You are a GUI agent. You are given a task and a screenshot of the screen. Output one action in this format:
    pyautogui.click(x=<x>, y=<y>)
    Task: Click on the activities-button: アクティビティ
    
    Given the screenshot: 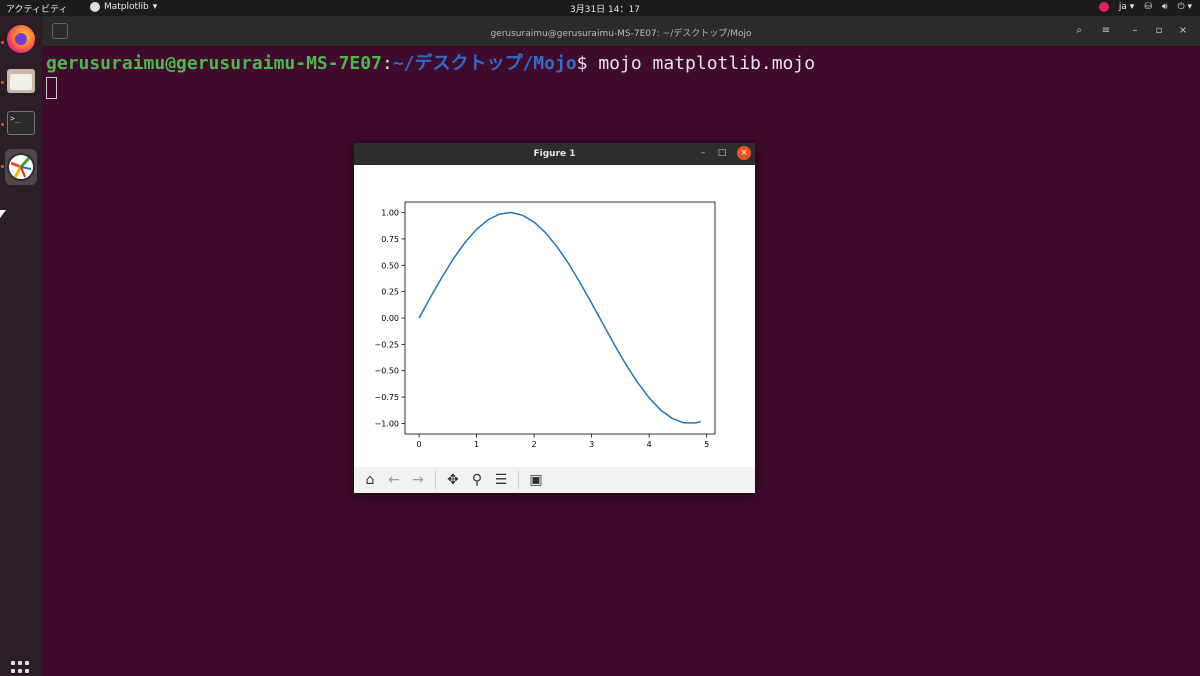 What is the action you would take?
    pyautogui.click(x=36, y=8)
    